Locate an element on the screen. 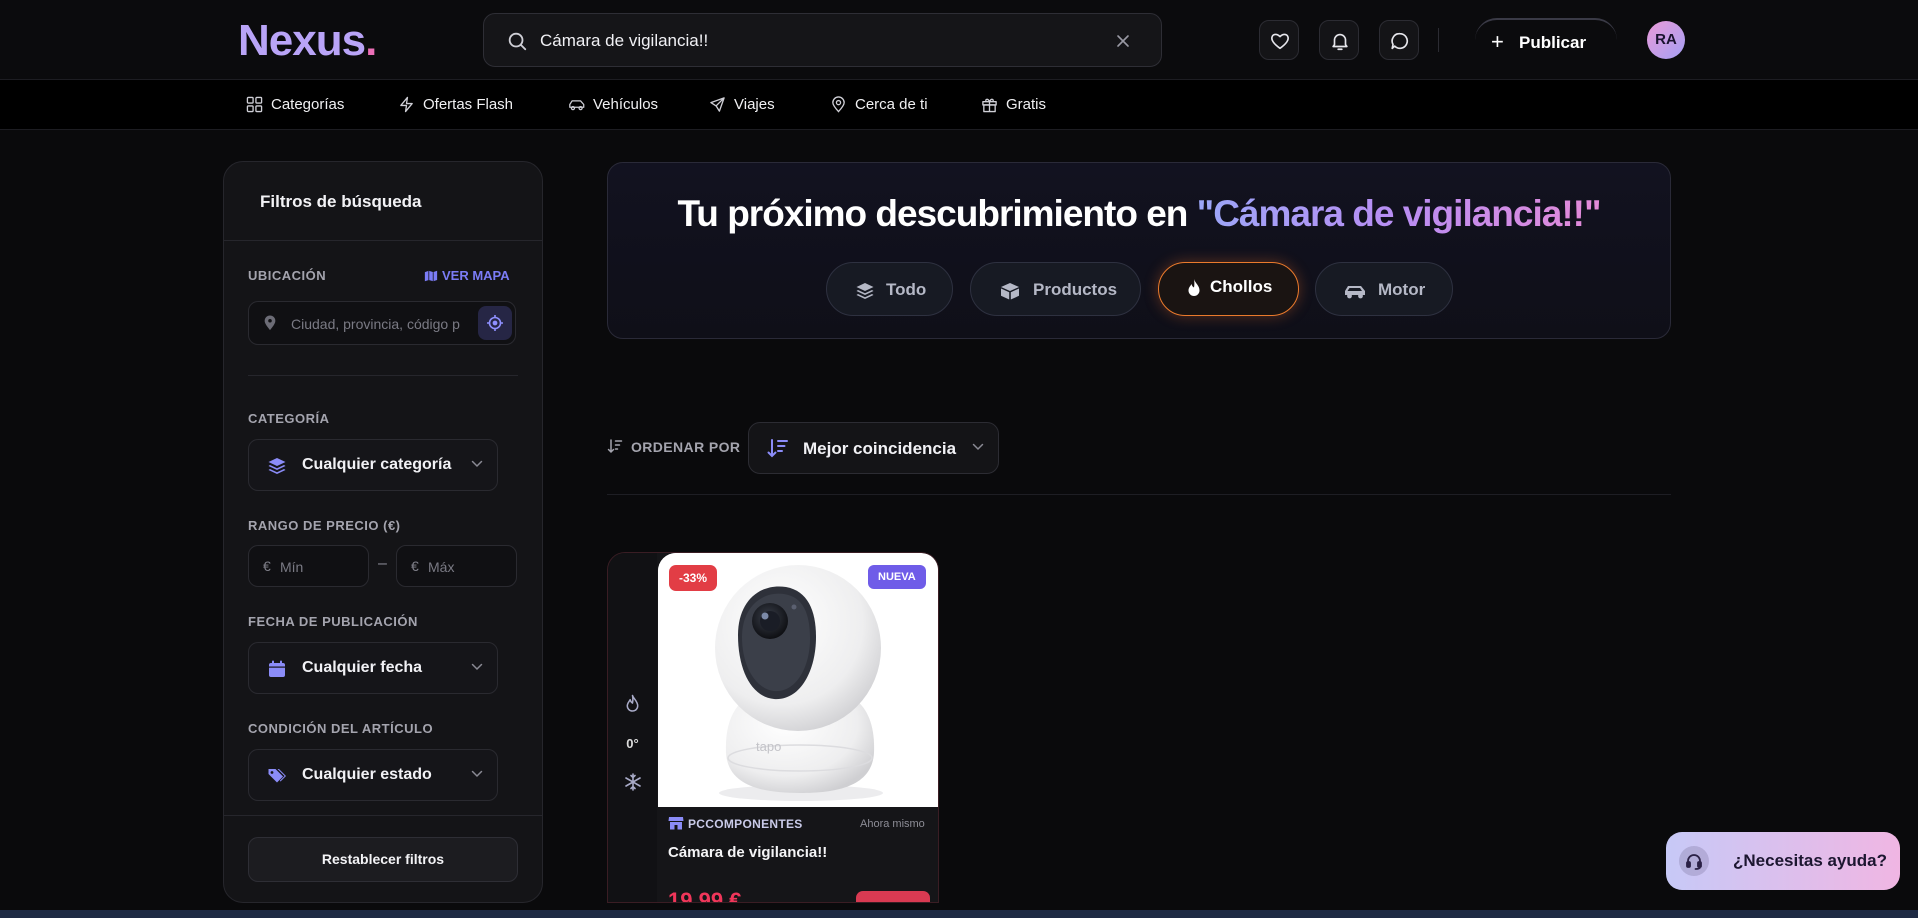 The height and width of the screenshot is (918, 1918). price-max-field: € is located at coordinates (456, 566).